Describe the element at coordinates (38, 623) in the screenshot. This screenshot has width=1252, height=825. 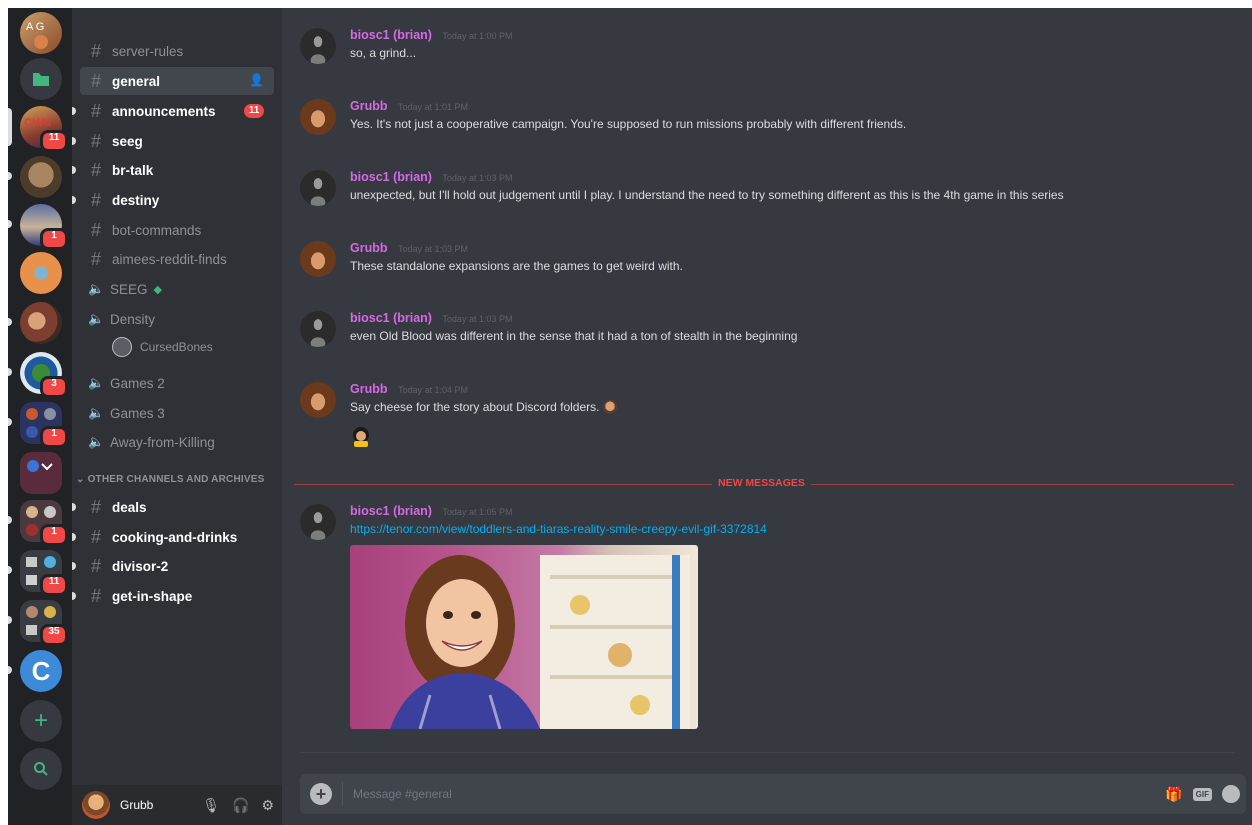
I see `server-folder-e-icon: 35` at that location.